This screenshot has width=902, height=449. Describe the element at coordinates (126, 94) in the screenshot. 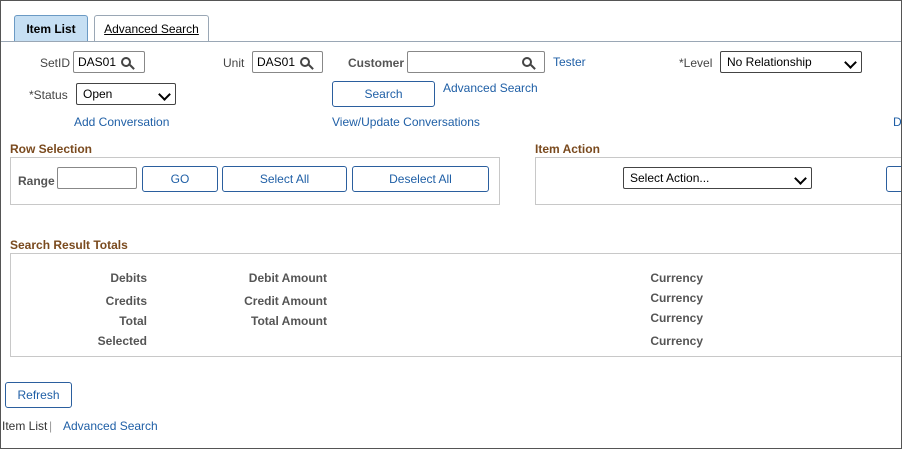

I see `status-select: Open` at that location.